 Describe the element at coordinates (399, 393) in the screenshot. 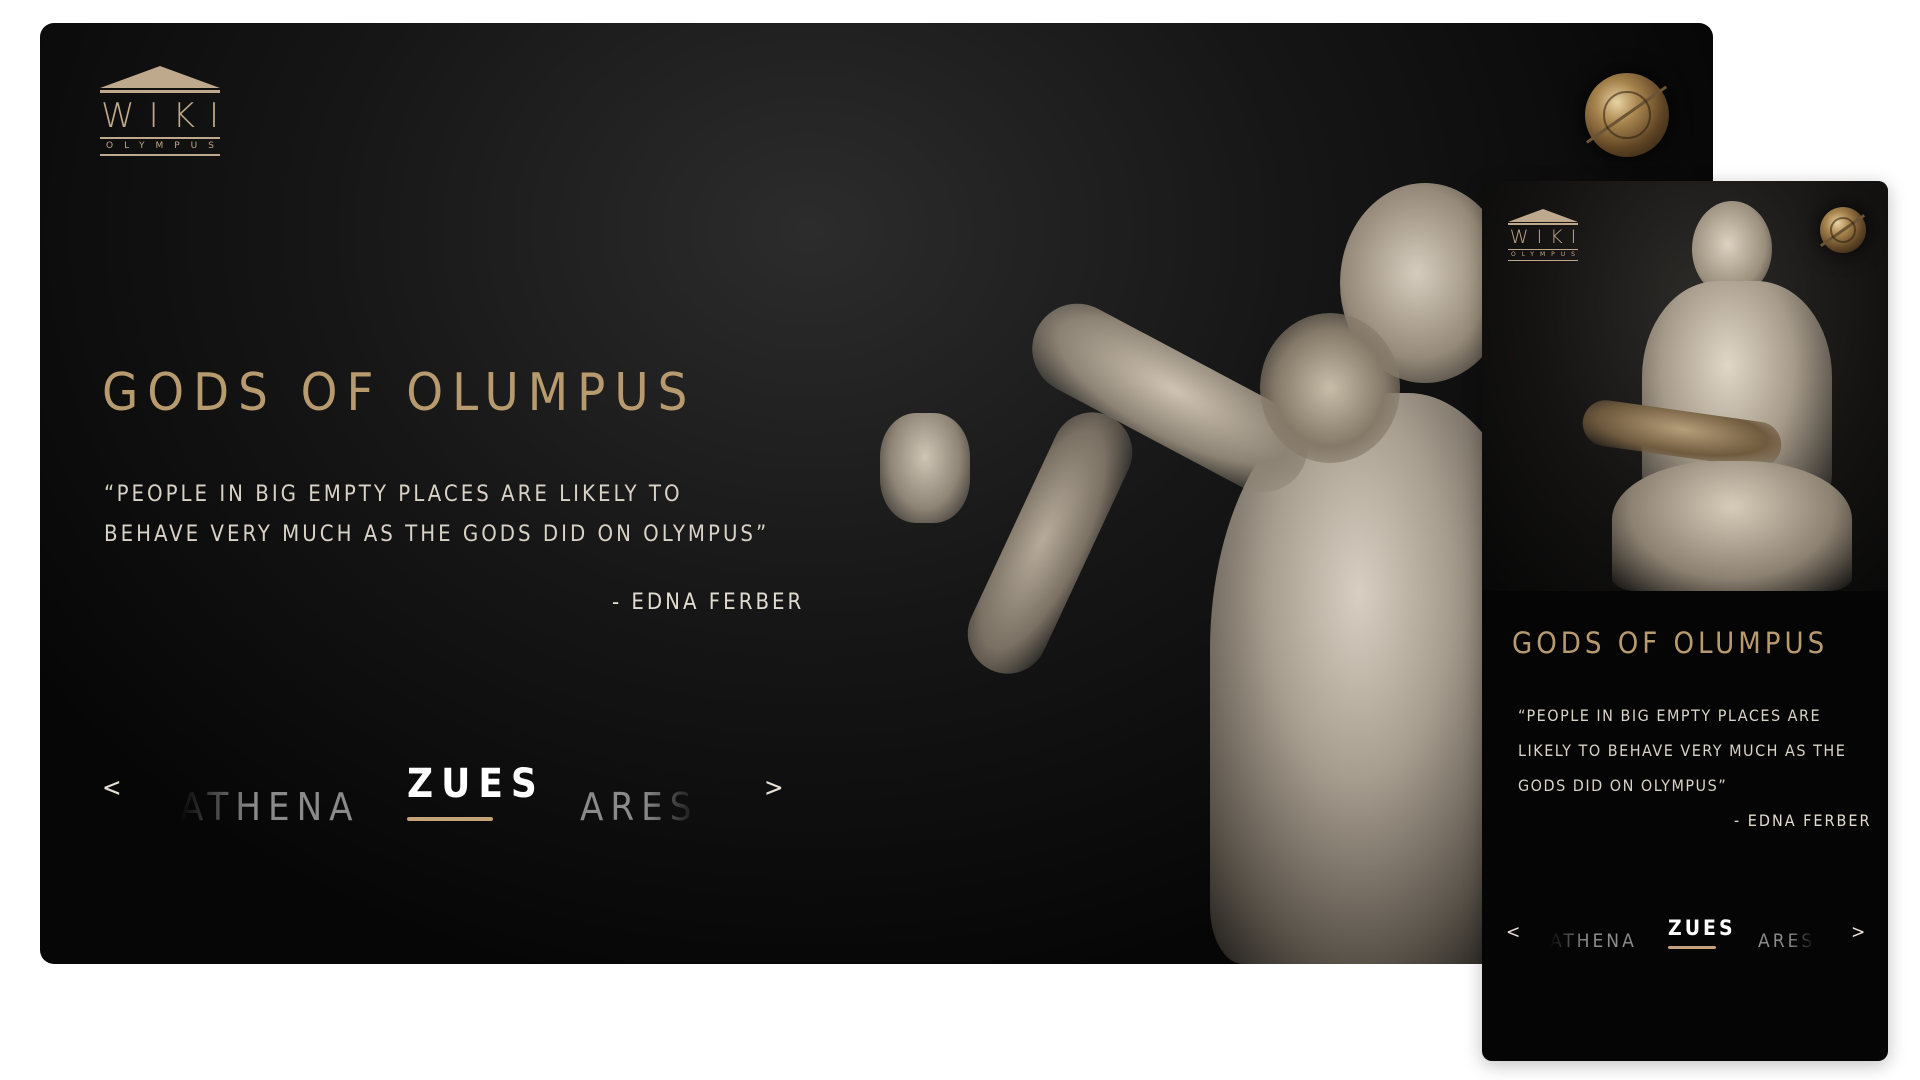

I see `page-title: GODS OF OLUMPUS` at that location.